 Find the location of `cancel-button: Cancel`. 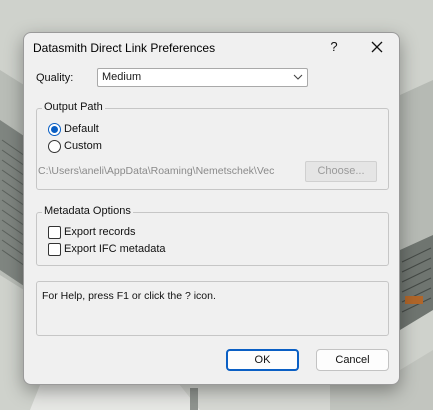

cancel-button: Cancel is located at coordinates (352, 360).